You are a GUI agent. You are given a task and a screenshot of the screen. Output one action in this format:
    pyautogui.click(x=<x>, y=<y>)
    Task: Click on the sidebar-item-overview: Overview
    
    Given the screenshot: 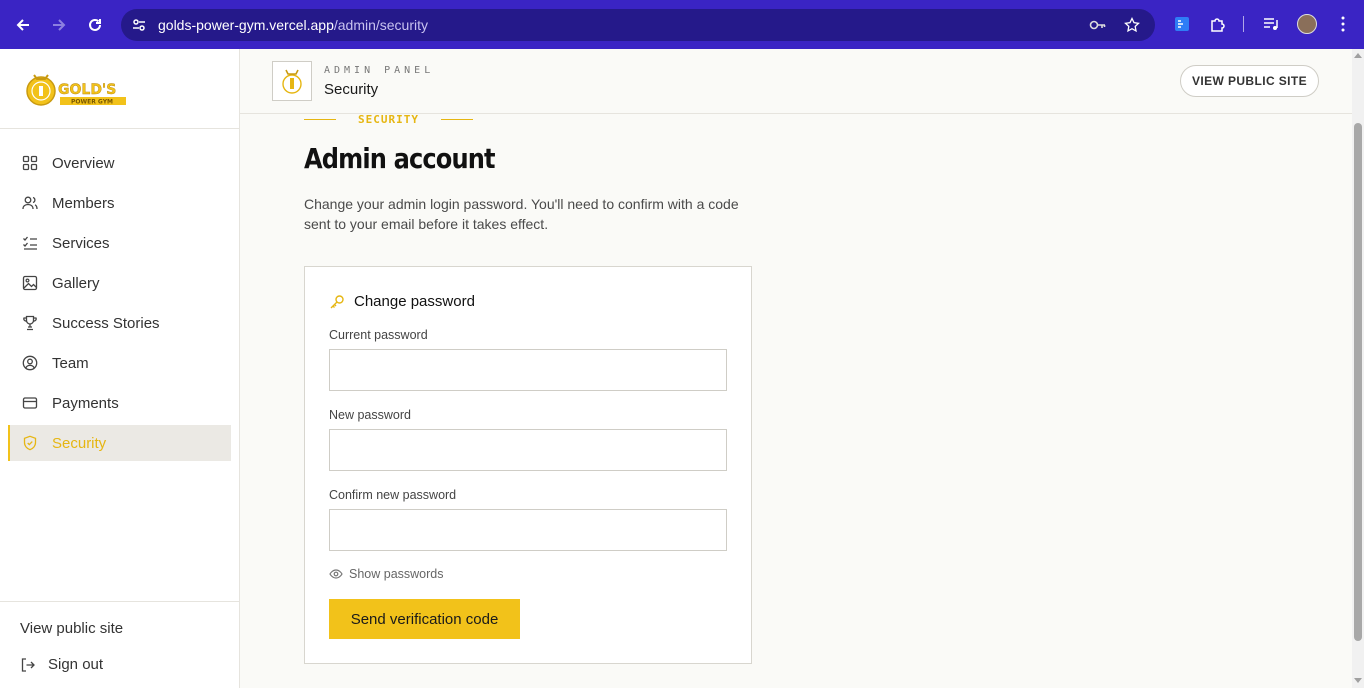 What is the action you would take?
    pyautogui.click(x=119, y=163)
    